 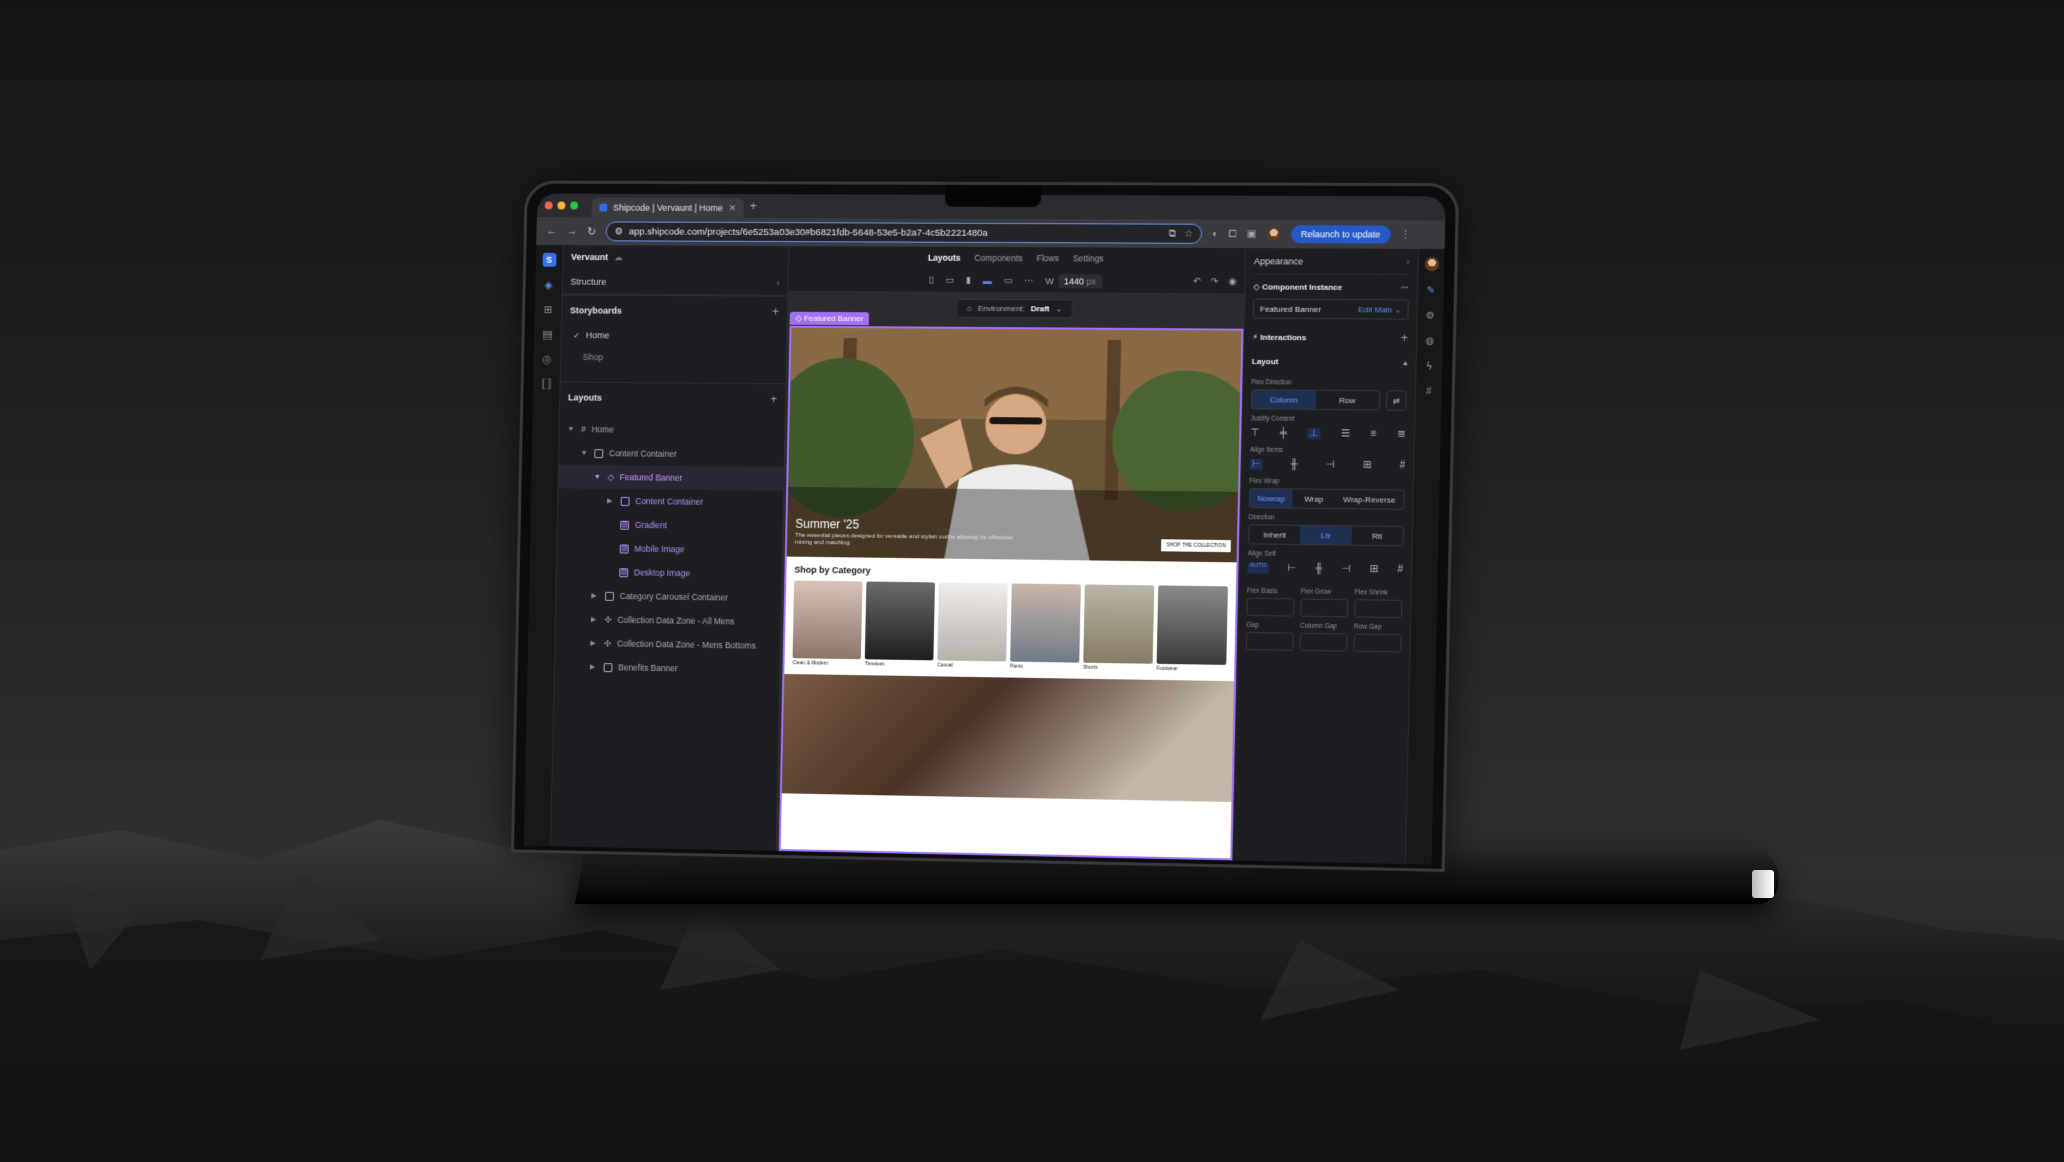 I want to click on align-stretch-icon: ⊞, so click(x=1367, y=465).